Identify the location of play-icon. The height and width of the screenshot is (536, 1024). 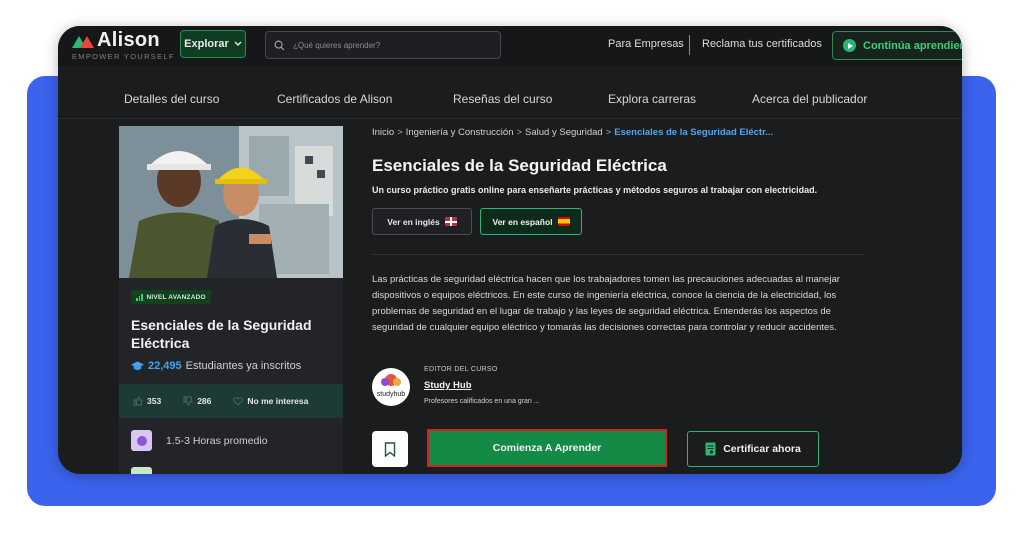
(849, 45).